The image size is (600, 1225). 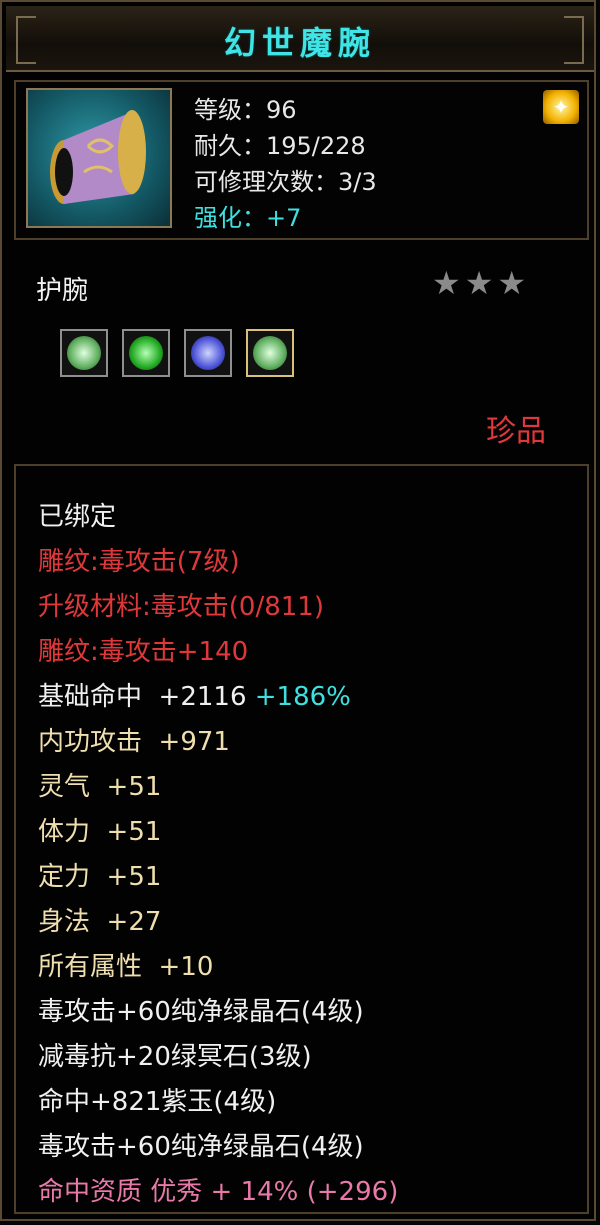 What do you see at coordinates (100, 832) in the screenshot?
I see `stamina-line: 体力 +51` at bounding box center [100, 832].